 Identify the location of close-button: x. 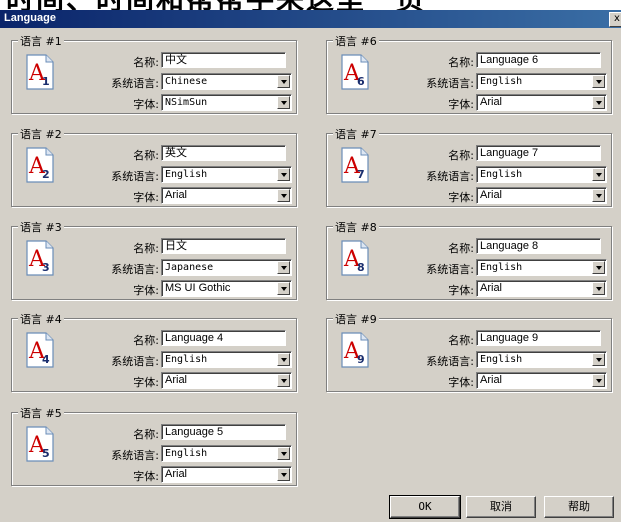
(615, 19).